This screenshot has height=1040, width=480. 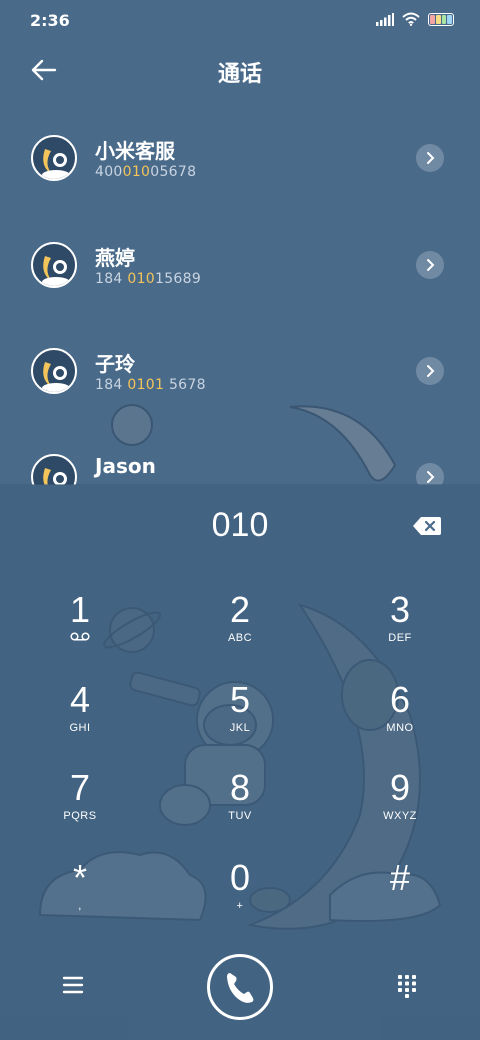 What do you see at coordinates (400, 718) in the screenshot?
I see `key-6: 6 MNO` at bounding box center [400, 718].